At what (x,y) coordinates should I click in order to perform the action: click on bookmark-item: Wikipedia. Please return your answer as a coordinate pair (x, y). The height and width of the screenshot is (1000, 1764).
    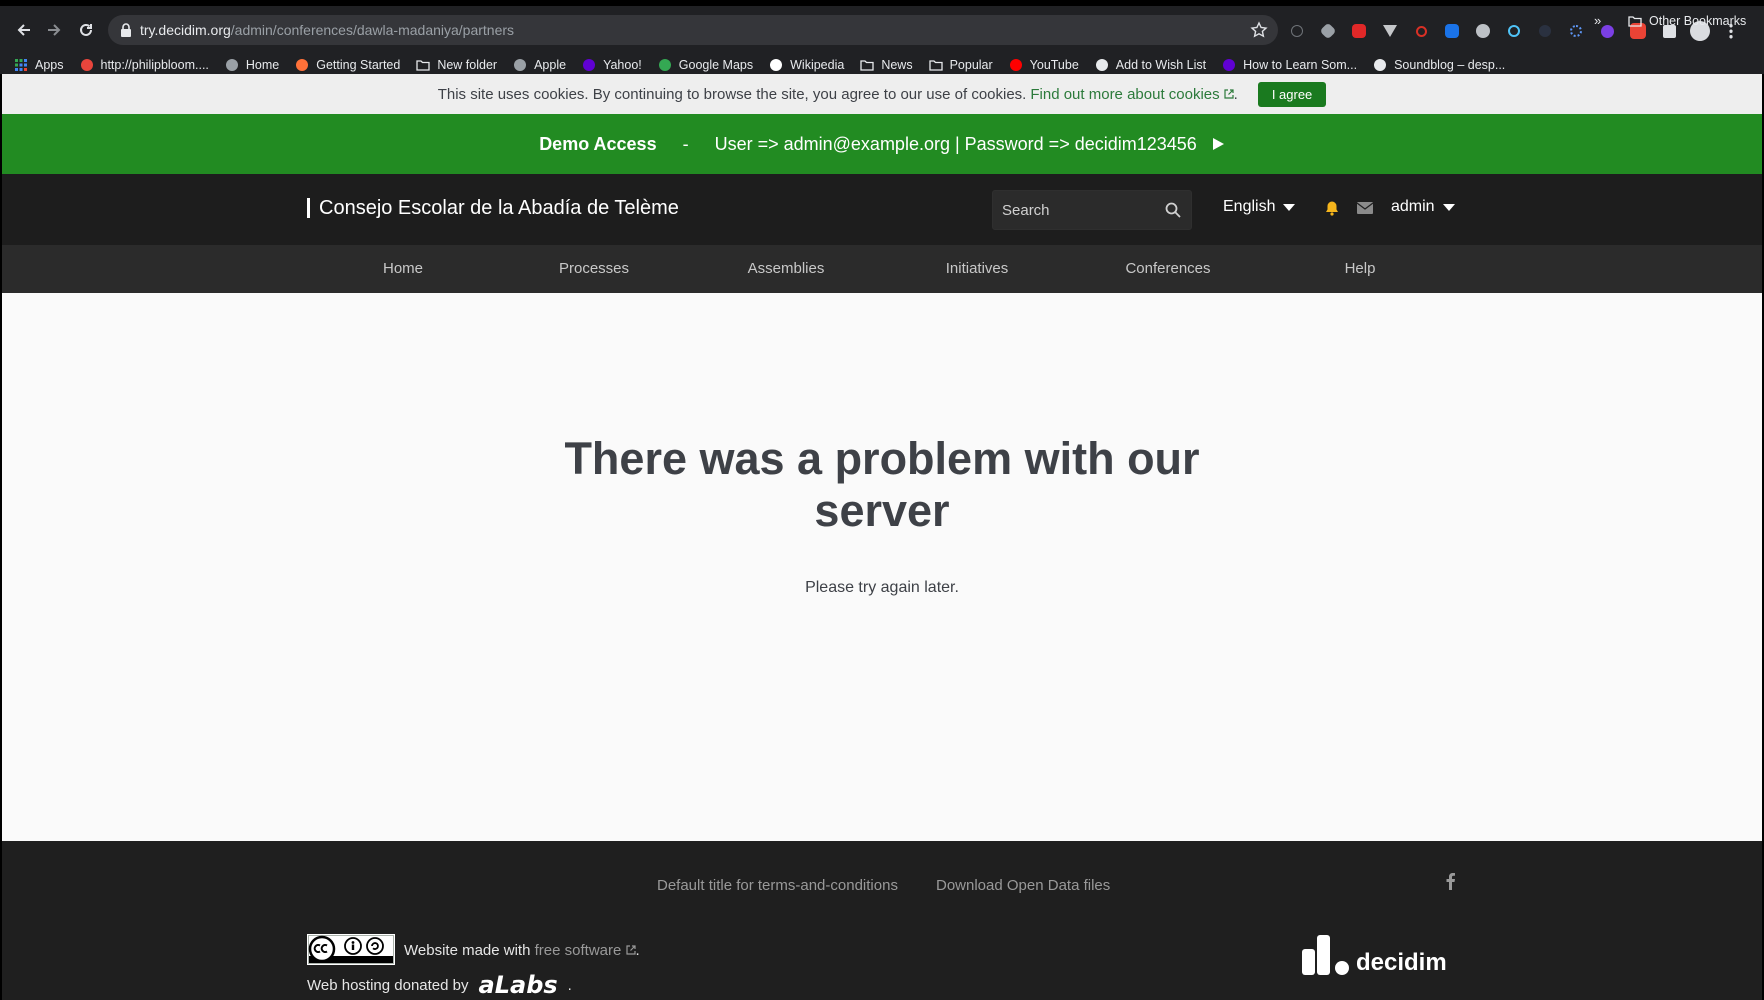
    Looking at the image, I should click on (806, 65).